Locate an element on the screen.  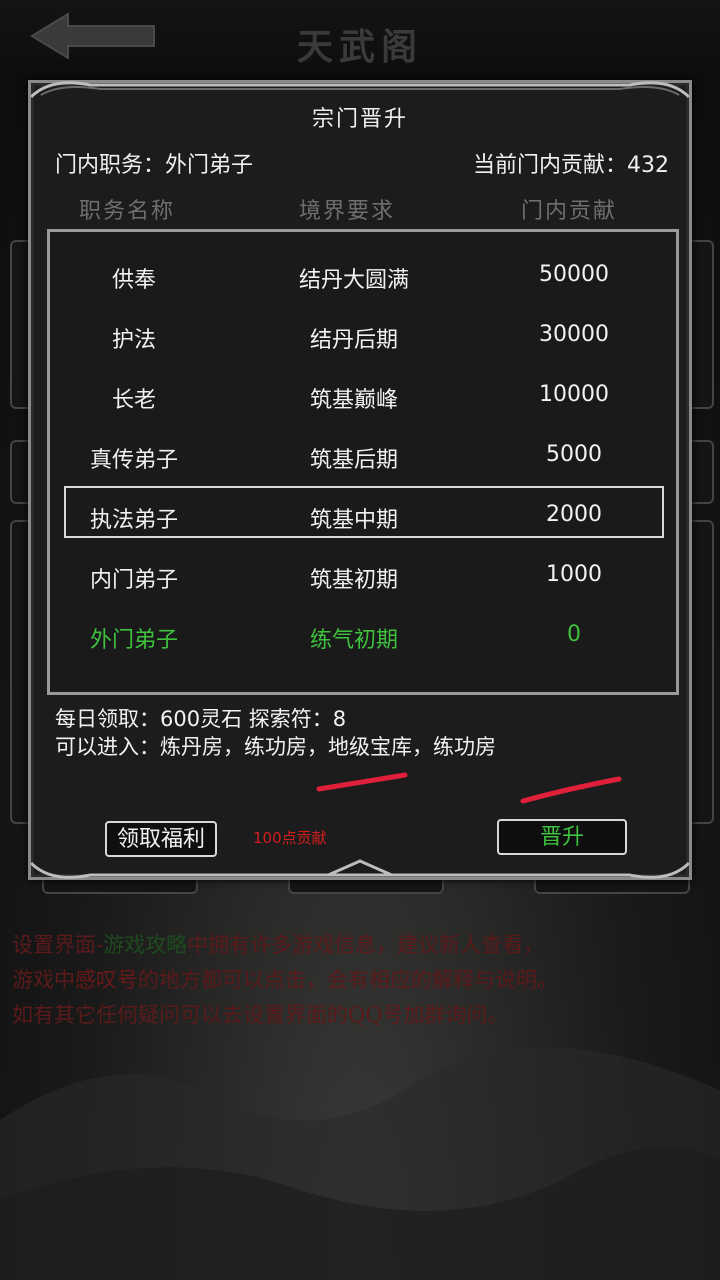
rank-realm: 筑基后期 is located at coordinates (354, 460).